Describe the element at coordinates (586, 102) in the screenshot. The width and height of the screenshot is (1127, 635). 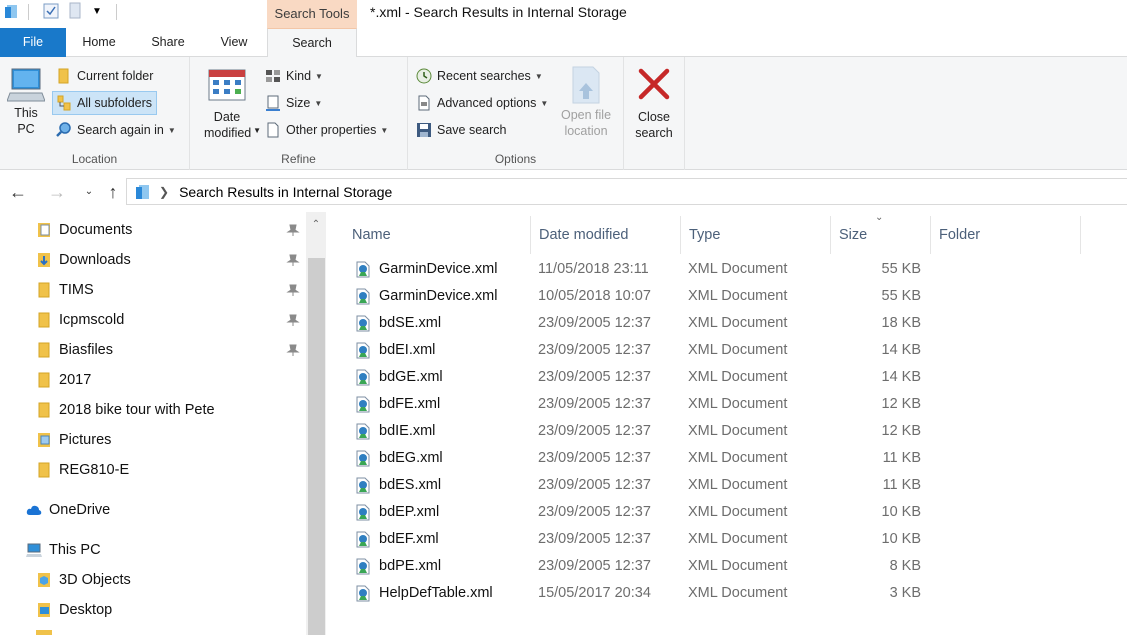
I see `open-file-location-button: Open file location` at that location.